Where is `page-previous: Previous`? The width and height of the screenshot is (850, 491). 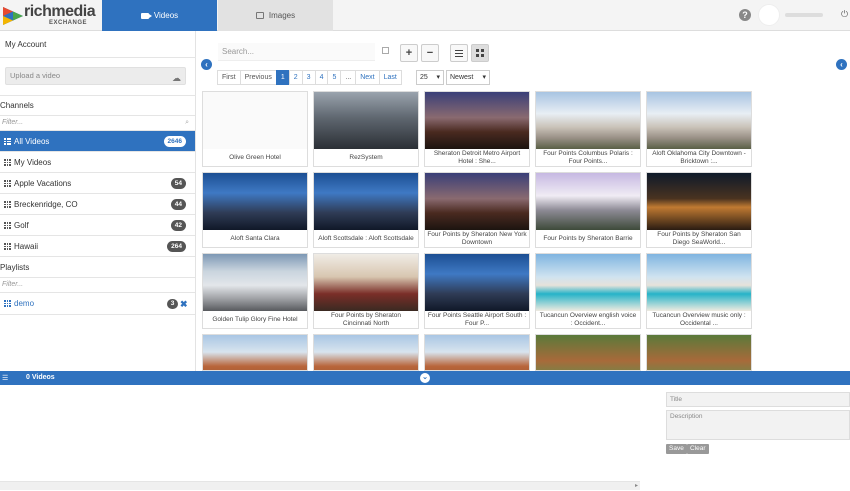 page-previous: Previous is located at coordinates (258, 77).